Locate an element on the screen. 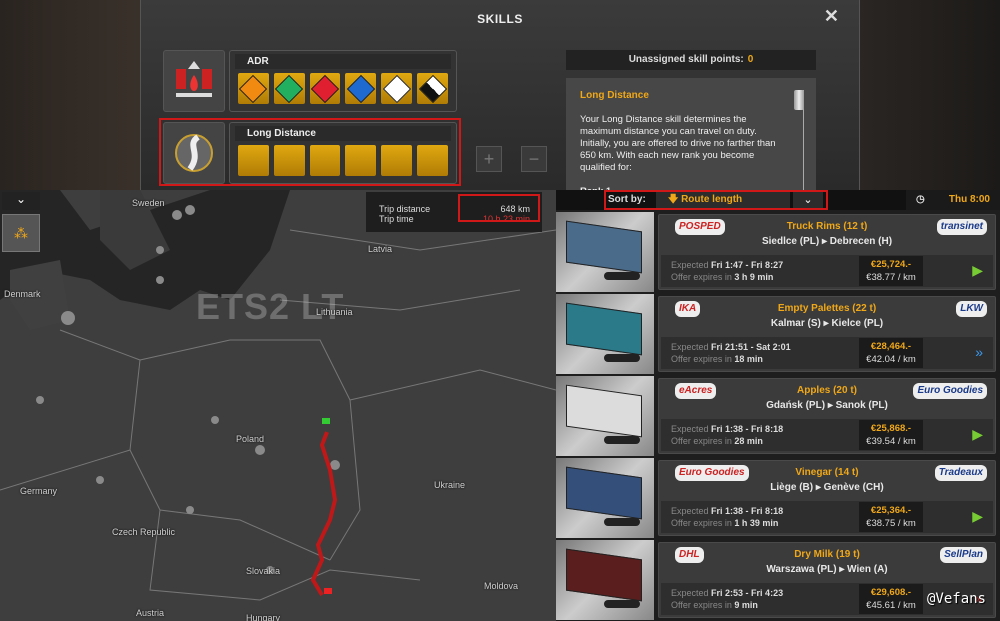  map-label: Czech Republic is located at coordinates (144, 532).